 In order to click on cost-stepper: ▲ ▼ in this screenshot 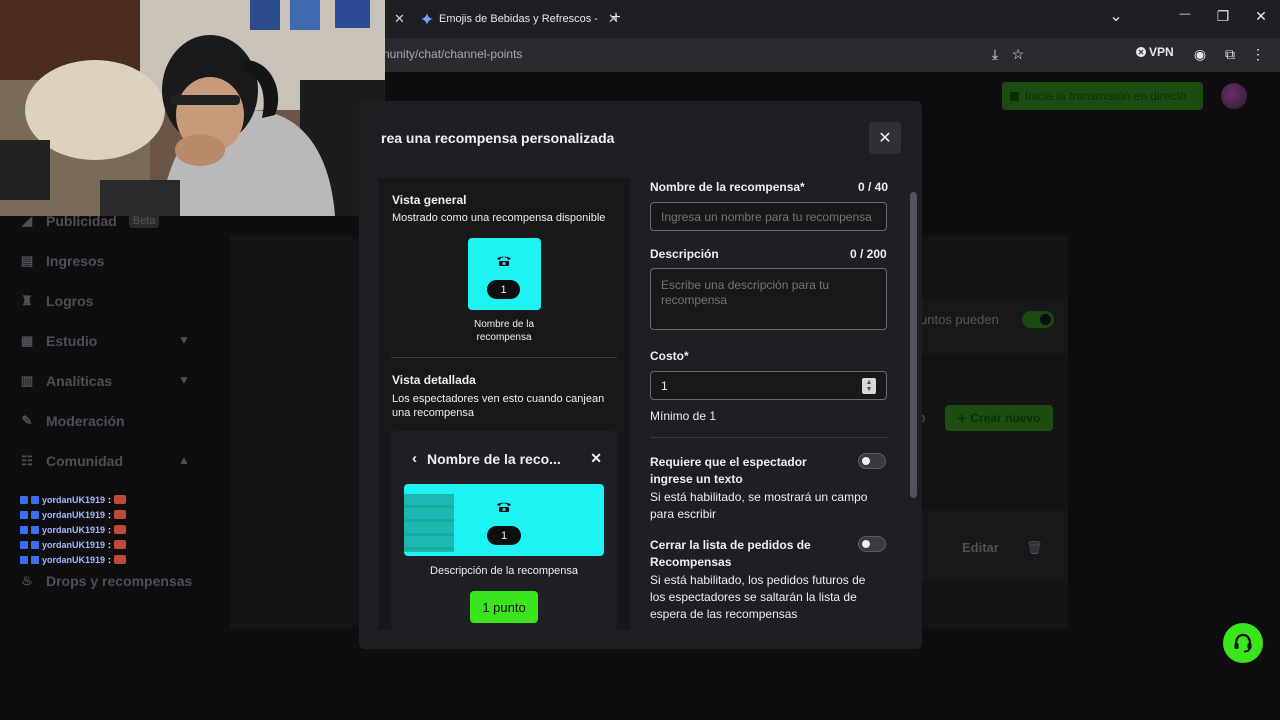, I will do `click(869, 385)`.